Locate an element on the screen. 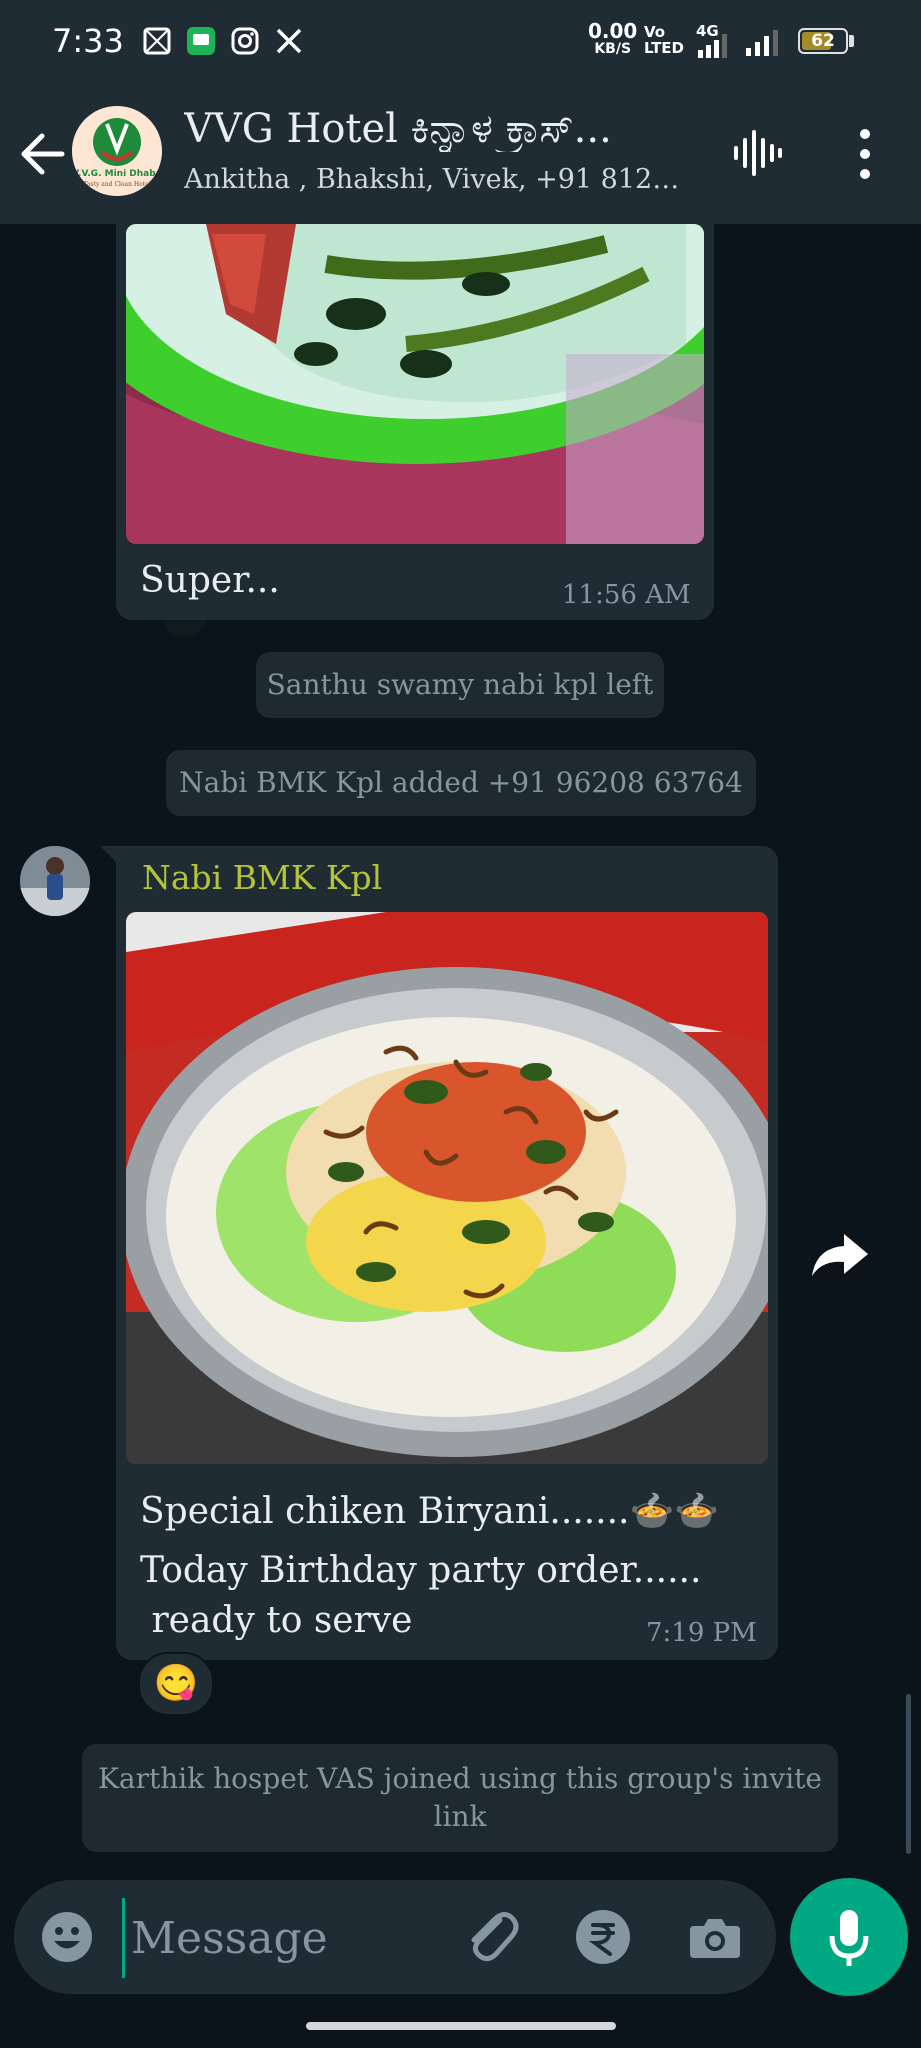 This screenshot has height=2048, width=921. biryani-caption-line3: ready to serve is located at coordinates (276, 1620).